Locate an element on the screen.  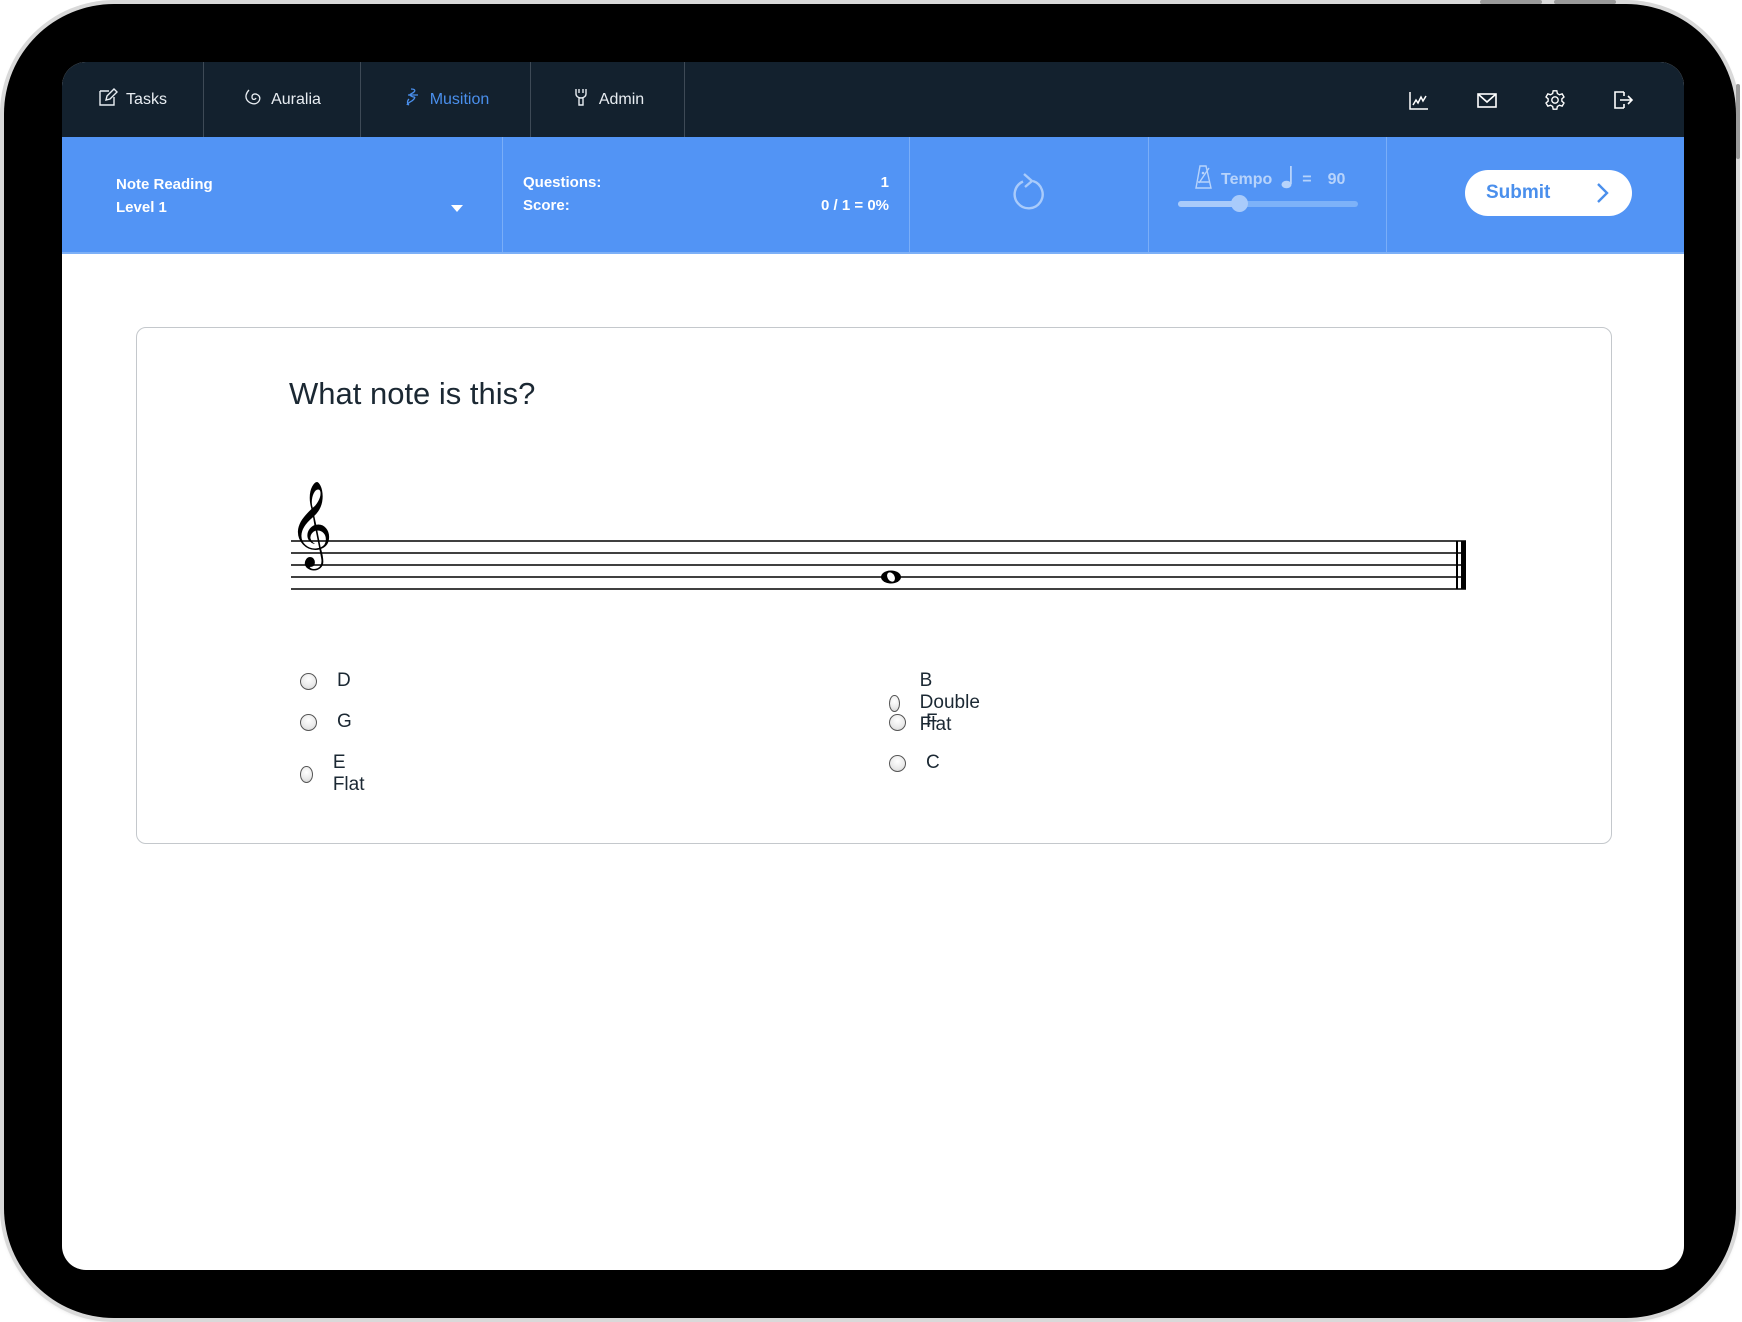
score-label: Score: is located at coordinates (546, 205).